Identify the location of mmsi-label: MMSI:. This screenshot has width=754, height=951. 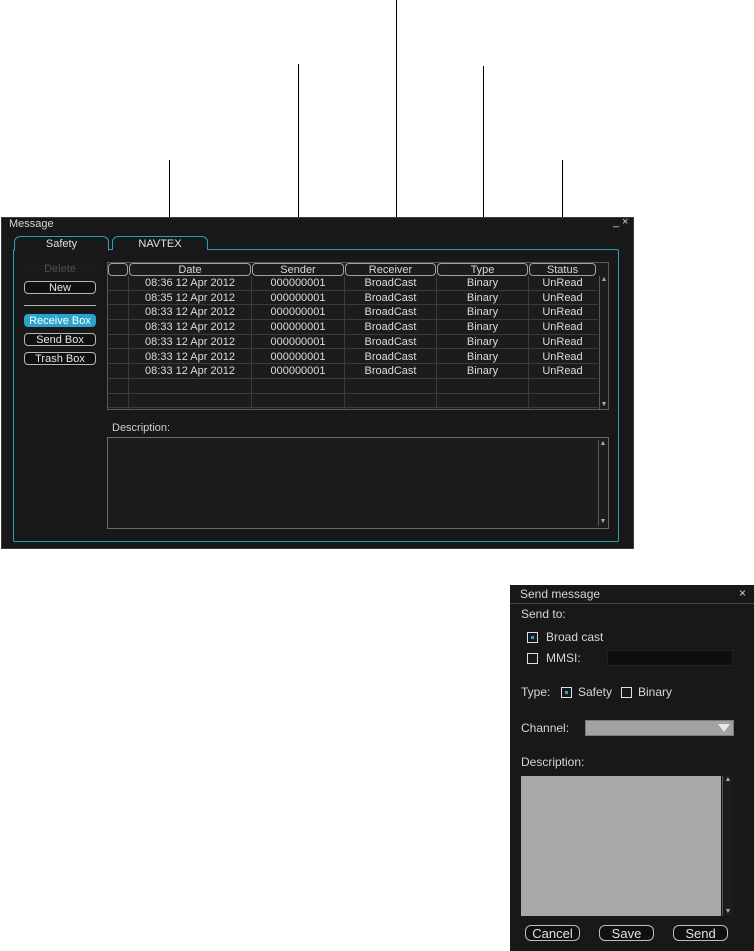
(563, 658).